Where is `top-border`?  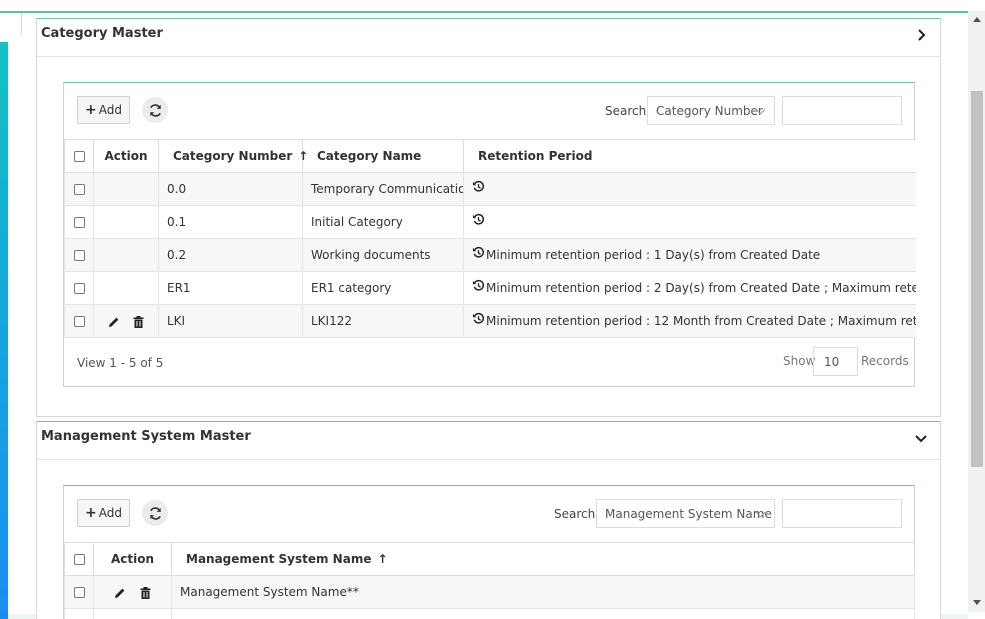
top-border is located at coordinates (484, 12).